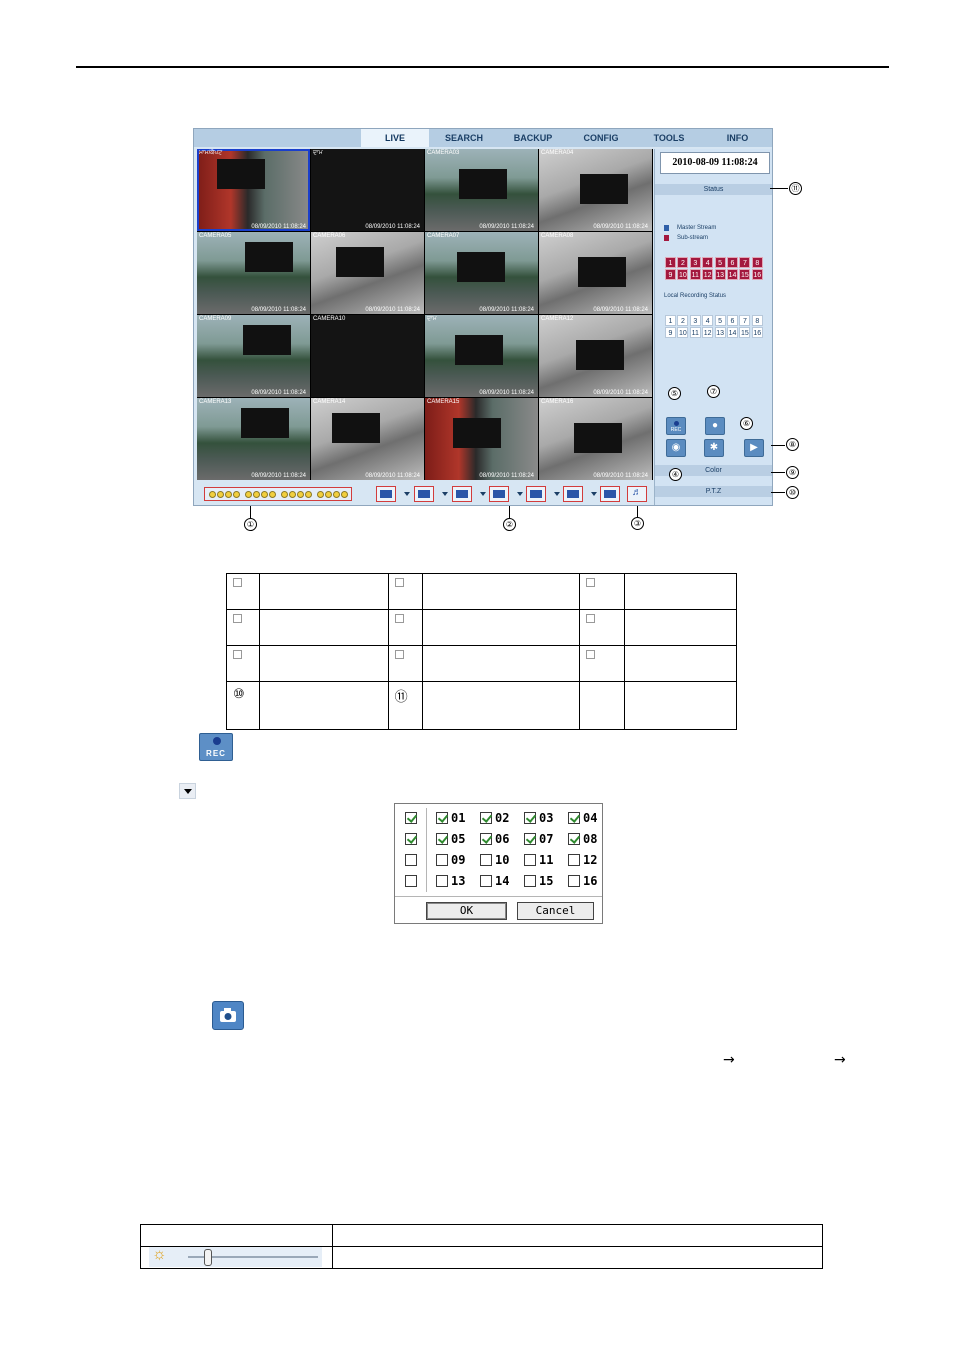 The image size is (954, 1351). What do you see at coordinates (445, 494) in the screenshot?
I see `layout-4-caret-icon` at bounding box center [445, 494].